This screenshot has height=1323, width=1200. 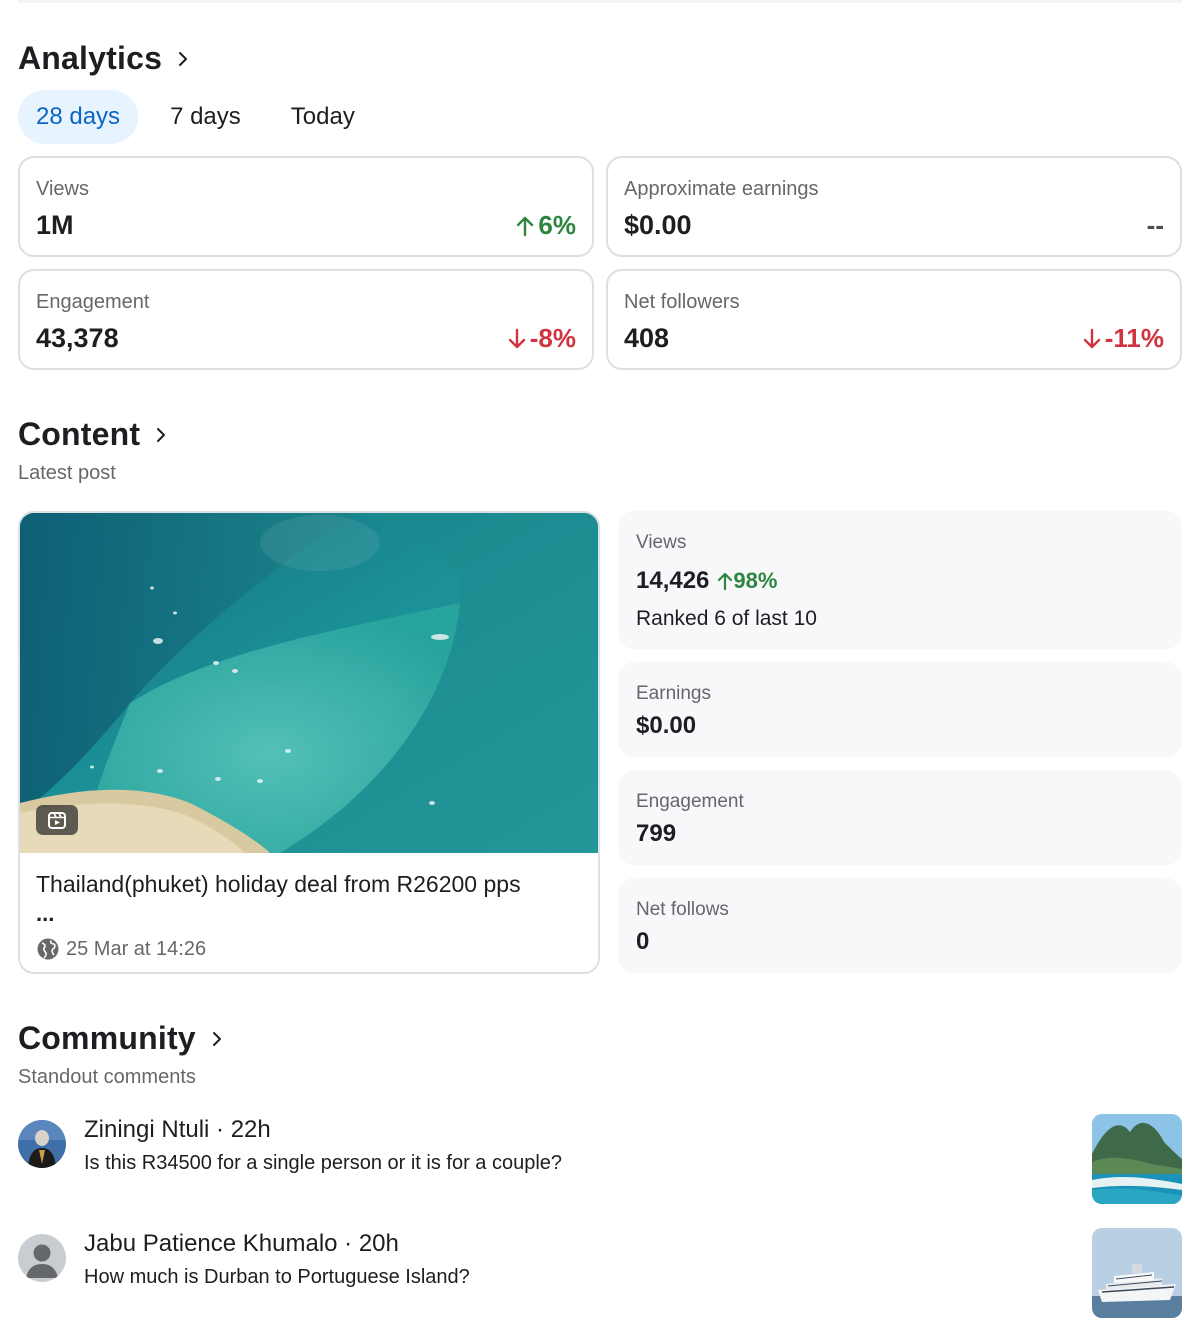 What do you see at coordinates (656, 833) in the screenshot?
I see `stat-value: 799` at bounding box center [656, 833].